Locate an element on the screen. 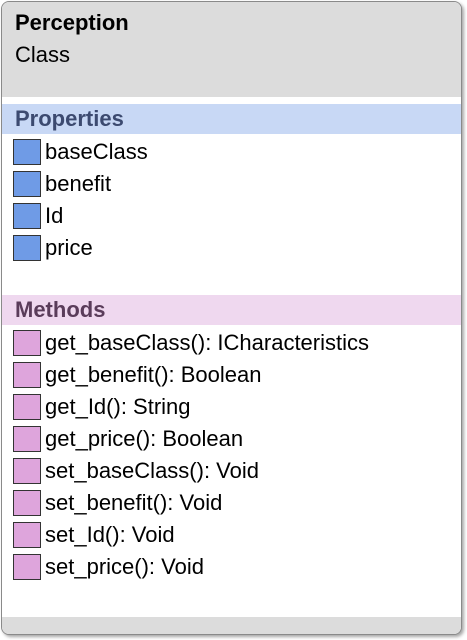 This screenshot has height=640, width=467. method-item: get_Id(): String is located at coordinates (231, 407).